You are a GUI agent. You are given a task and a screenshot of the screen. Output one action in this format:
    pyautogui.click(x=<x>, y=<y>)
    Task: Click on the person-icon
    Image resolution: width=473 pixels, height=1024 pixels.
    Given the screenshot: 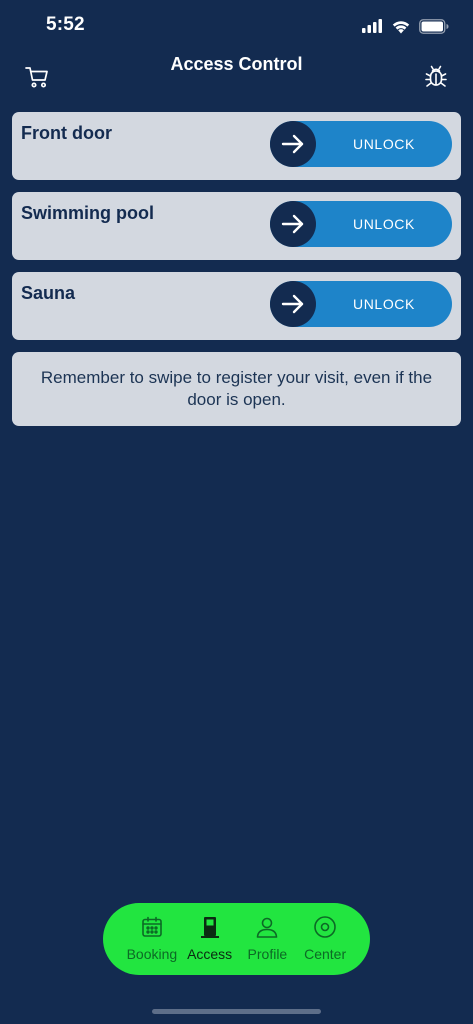 What is the action you would take?
    pyautogui.click(x=267, y=927)
    